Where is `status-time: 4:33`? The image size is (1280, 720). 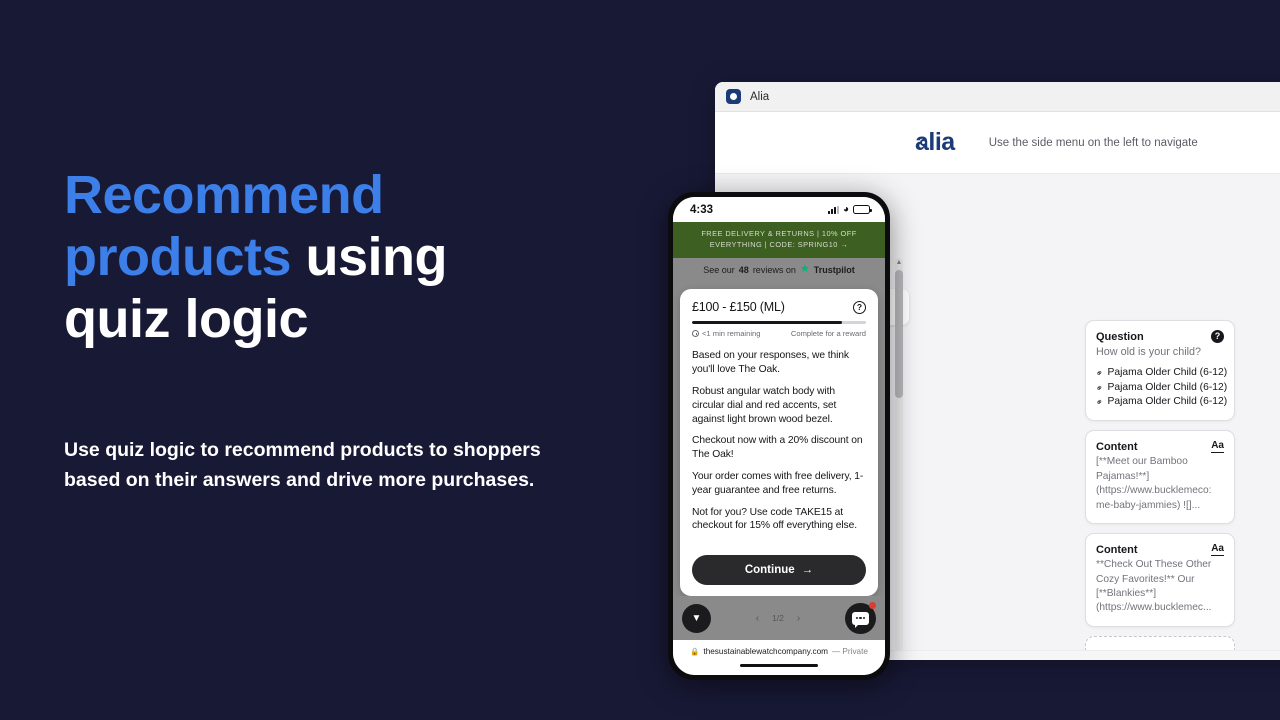
status-time: 4:33 is located at coordinates (702, 209).